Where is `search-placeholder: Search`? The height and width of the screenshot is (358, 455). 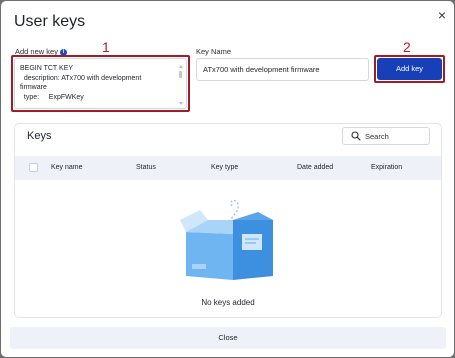
search-placeholder: Search is located at coordinates (377, 136).